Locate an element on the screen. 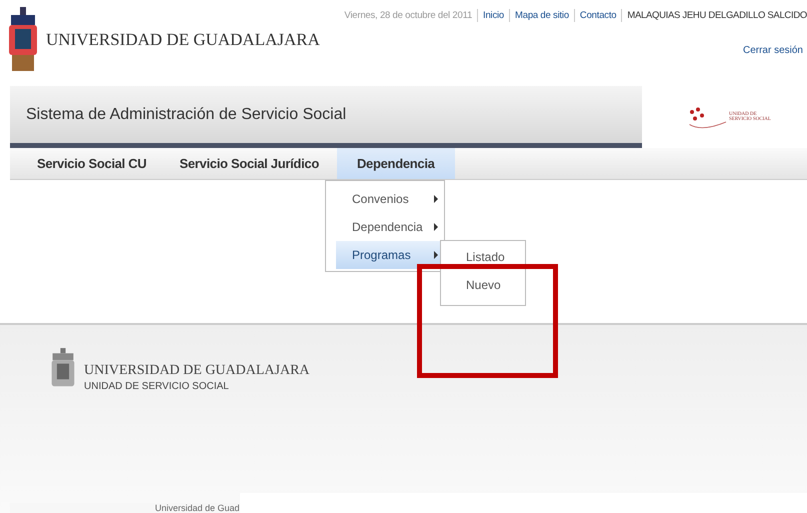 The width and height of the screenshot is (807, 513). nav-tab: Servicio Social CU is located at coordinates (93, 163).